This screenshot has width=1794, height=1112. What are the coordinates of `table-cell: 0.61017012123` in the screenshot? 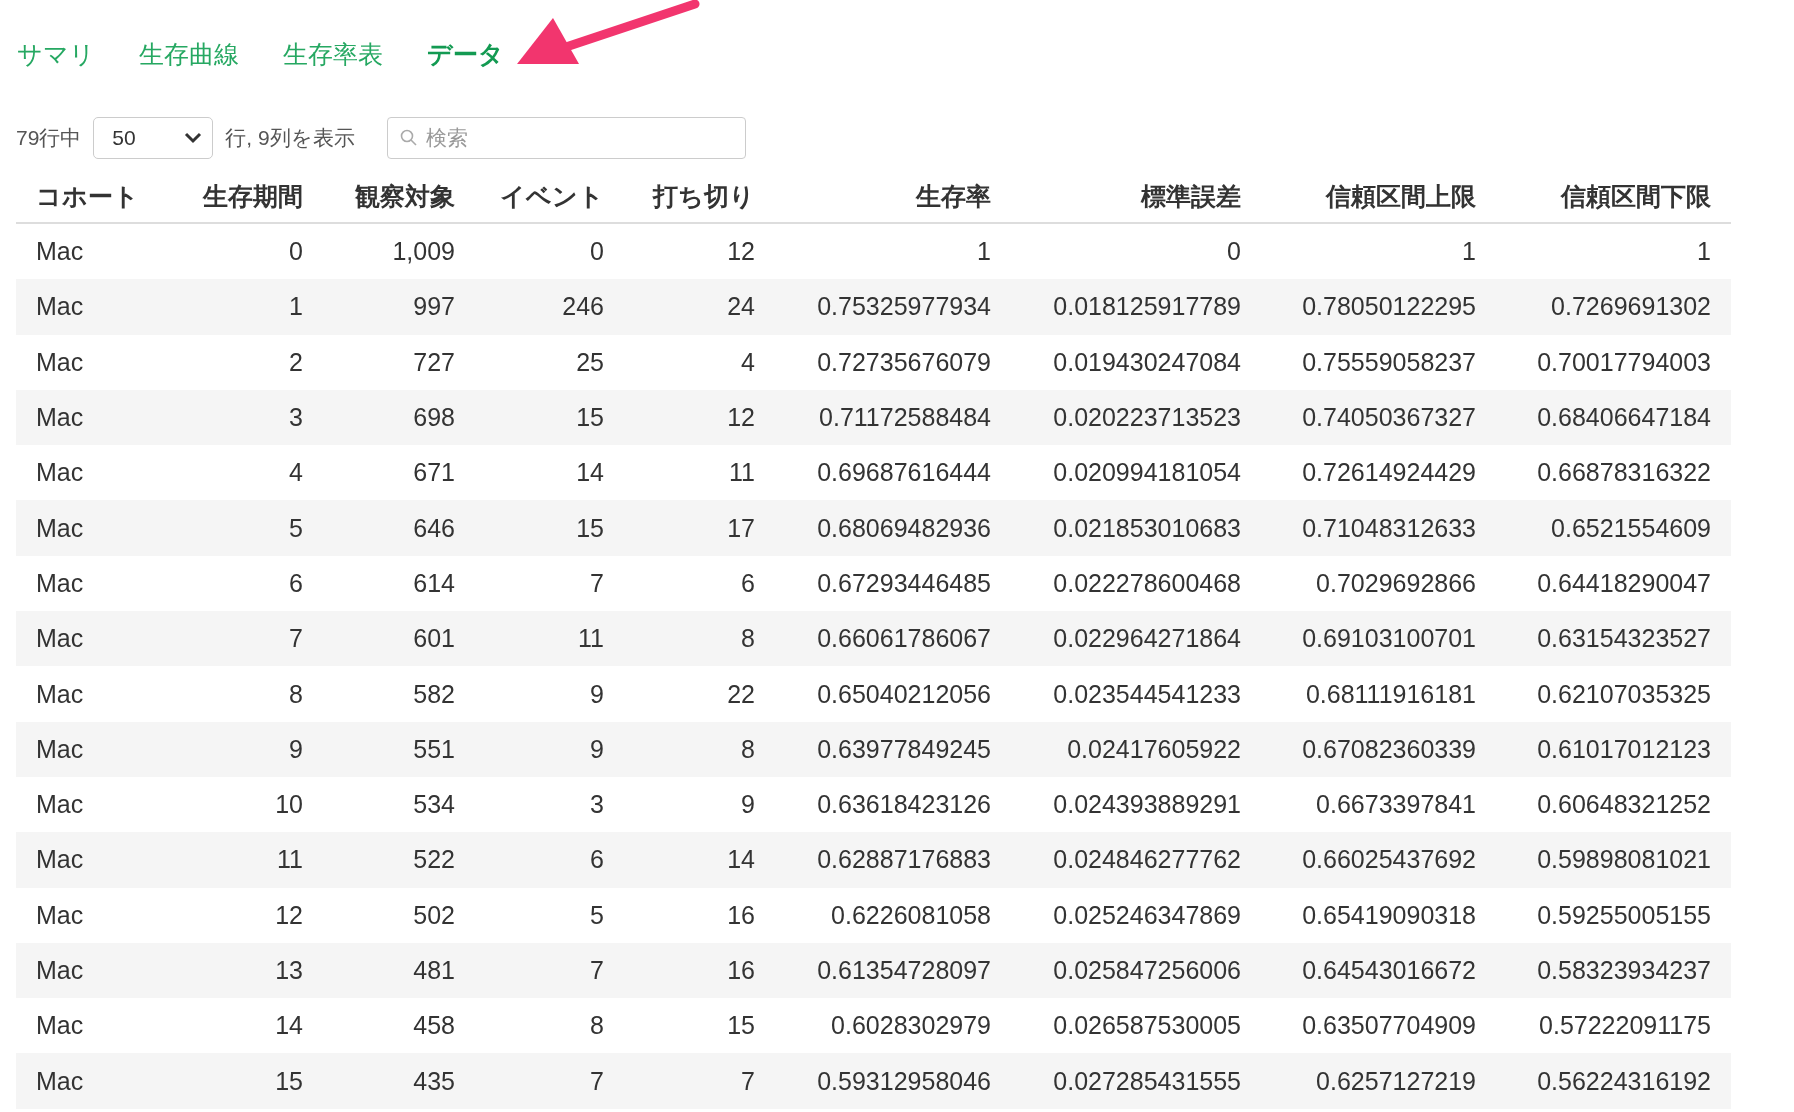 It's located at (1613, 749).